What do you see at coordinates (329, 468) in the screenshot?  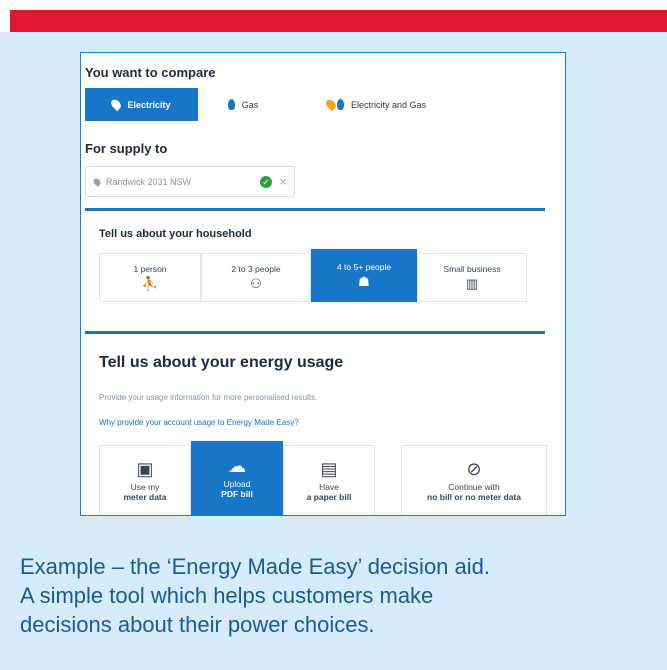 I see `paper-bill-icon: ▤` at bounding box center [329, 468].